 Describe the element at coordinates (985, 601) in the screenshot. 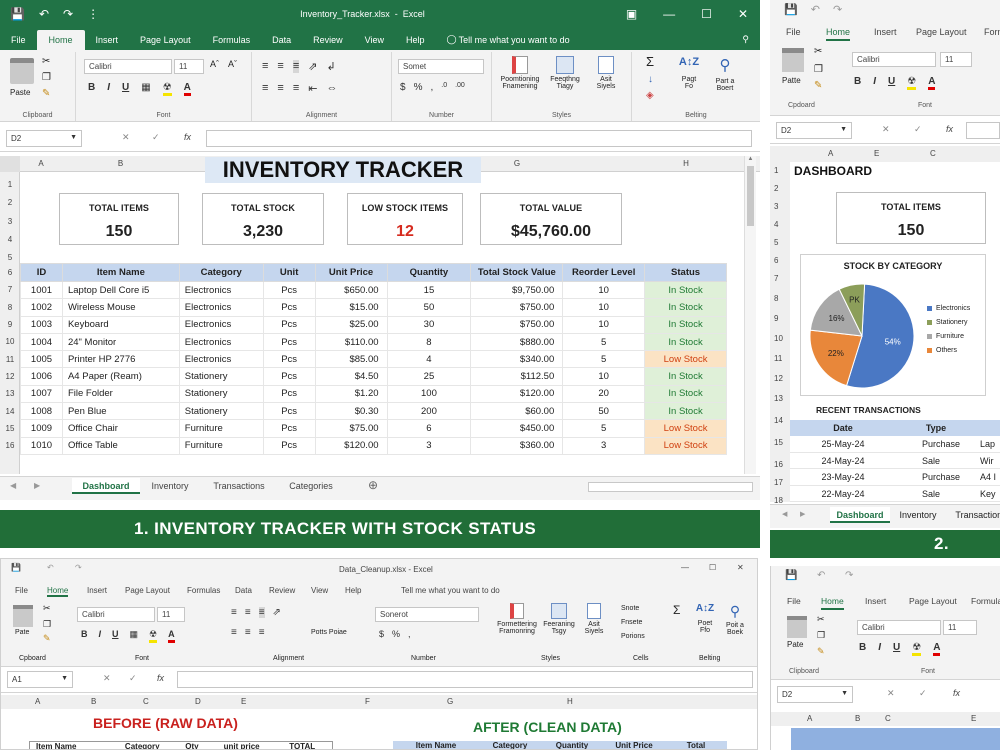

I see `tab-formulas: Formula` at that location.